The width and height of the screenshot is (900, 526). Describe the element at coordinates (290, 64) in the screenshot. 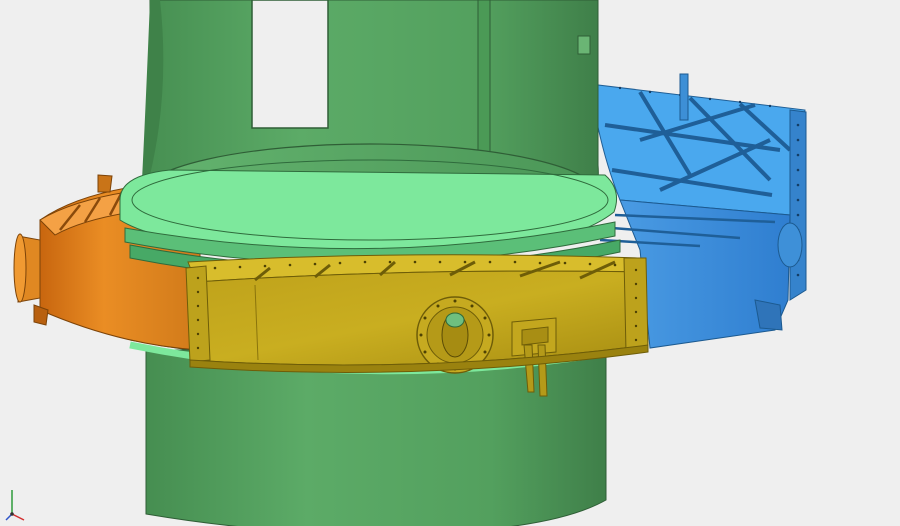

I see `shell-window` at that location.